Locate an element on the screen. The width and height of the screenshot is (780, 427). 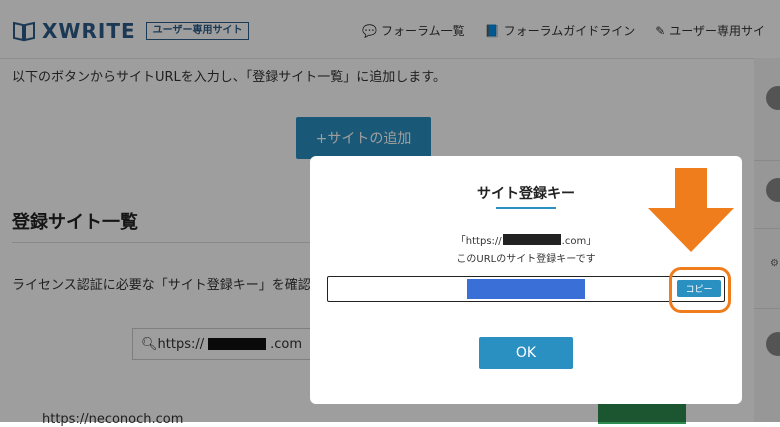
modal-note: このURLのサイト登録キーです is located at coordinates (526, 259).